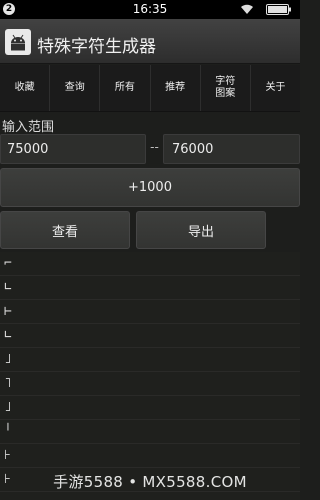 This screenshot has width=320, height=500. Describe the element at coordinates (150, 187) in the screenshot. I see `plus-1000-button: +1000` at that location.